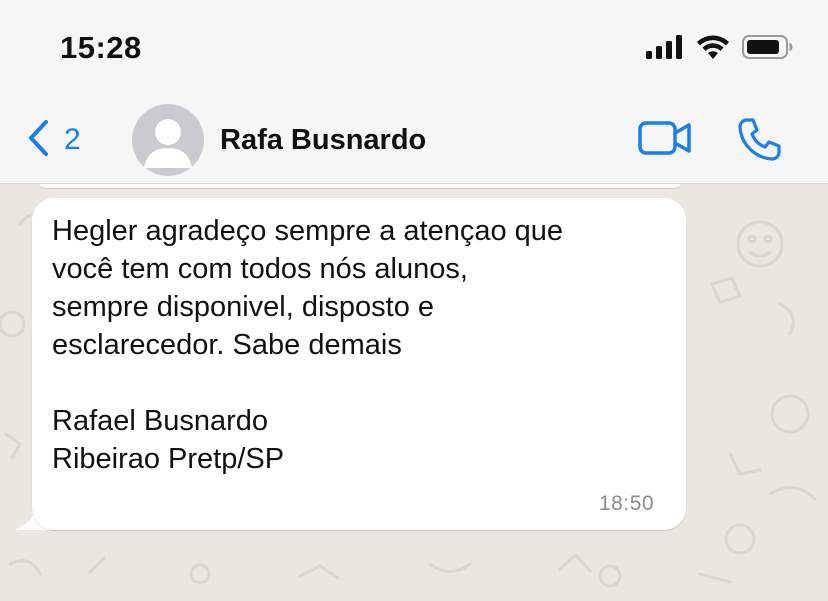 The width and height of the screenshot is (828, 601). What do you see at coordinates (627, 503) in the screenshot?
I see `message-timestamp: 18:50` at bounding box center [627, 503].